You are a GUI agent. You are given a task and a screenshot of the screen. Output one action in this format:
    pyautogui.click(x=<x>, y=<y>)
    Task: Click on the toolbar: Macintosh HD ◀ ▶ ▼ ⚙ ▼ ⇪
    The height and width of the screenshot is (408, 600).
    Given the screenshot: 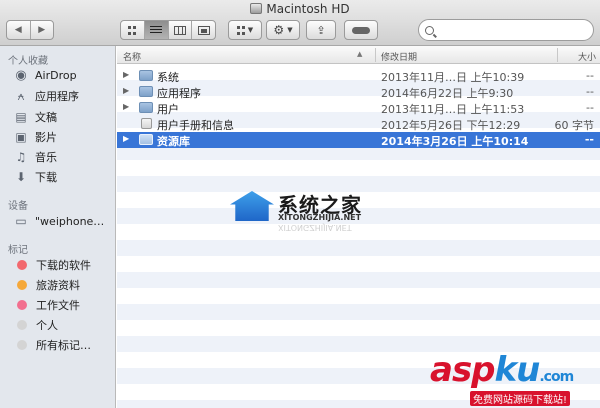 What is the action you would take?
    pyautogui.click(x=300, y=23)
    